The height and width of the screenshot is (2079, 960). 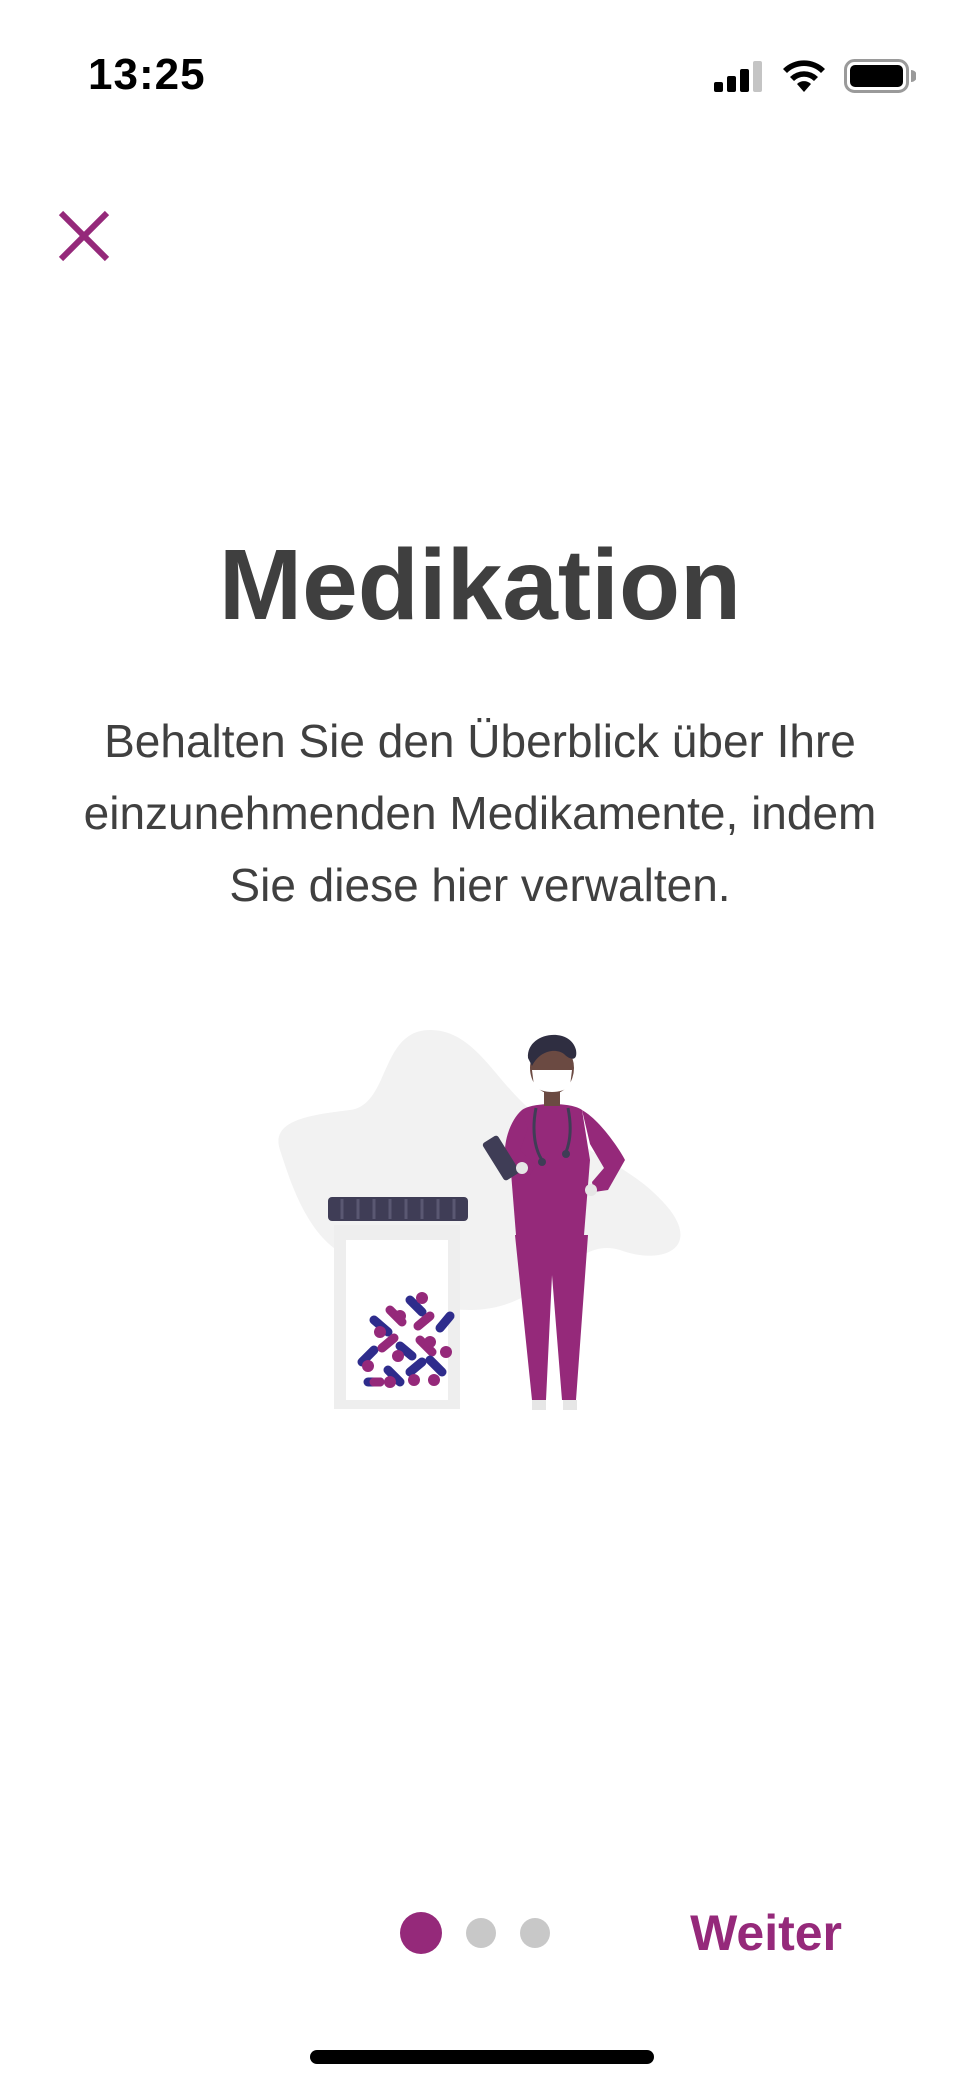 I want to click on status-icons, so click(x=815, y=76).